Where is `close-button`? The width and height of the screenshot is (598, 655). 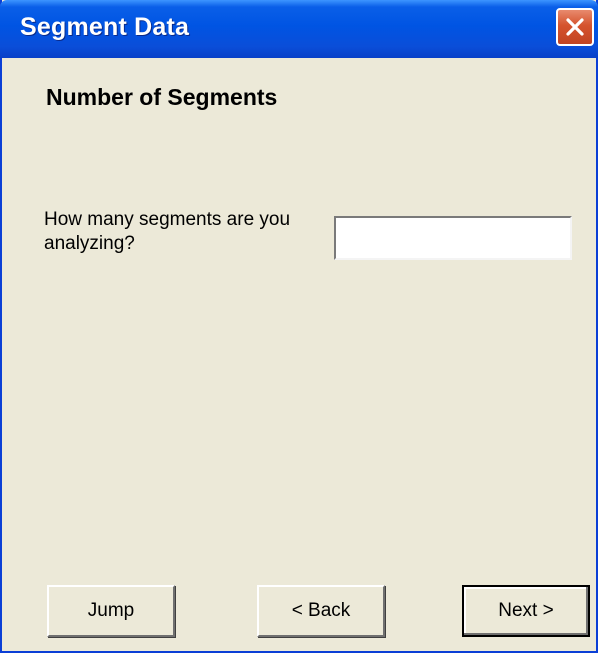 close-button is located at coordinates (575, 27).